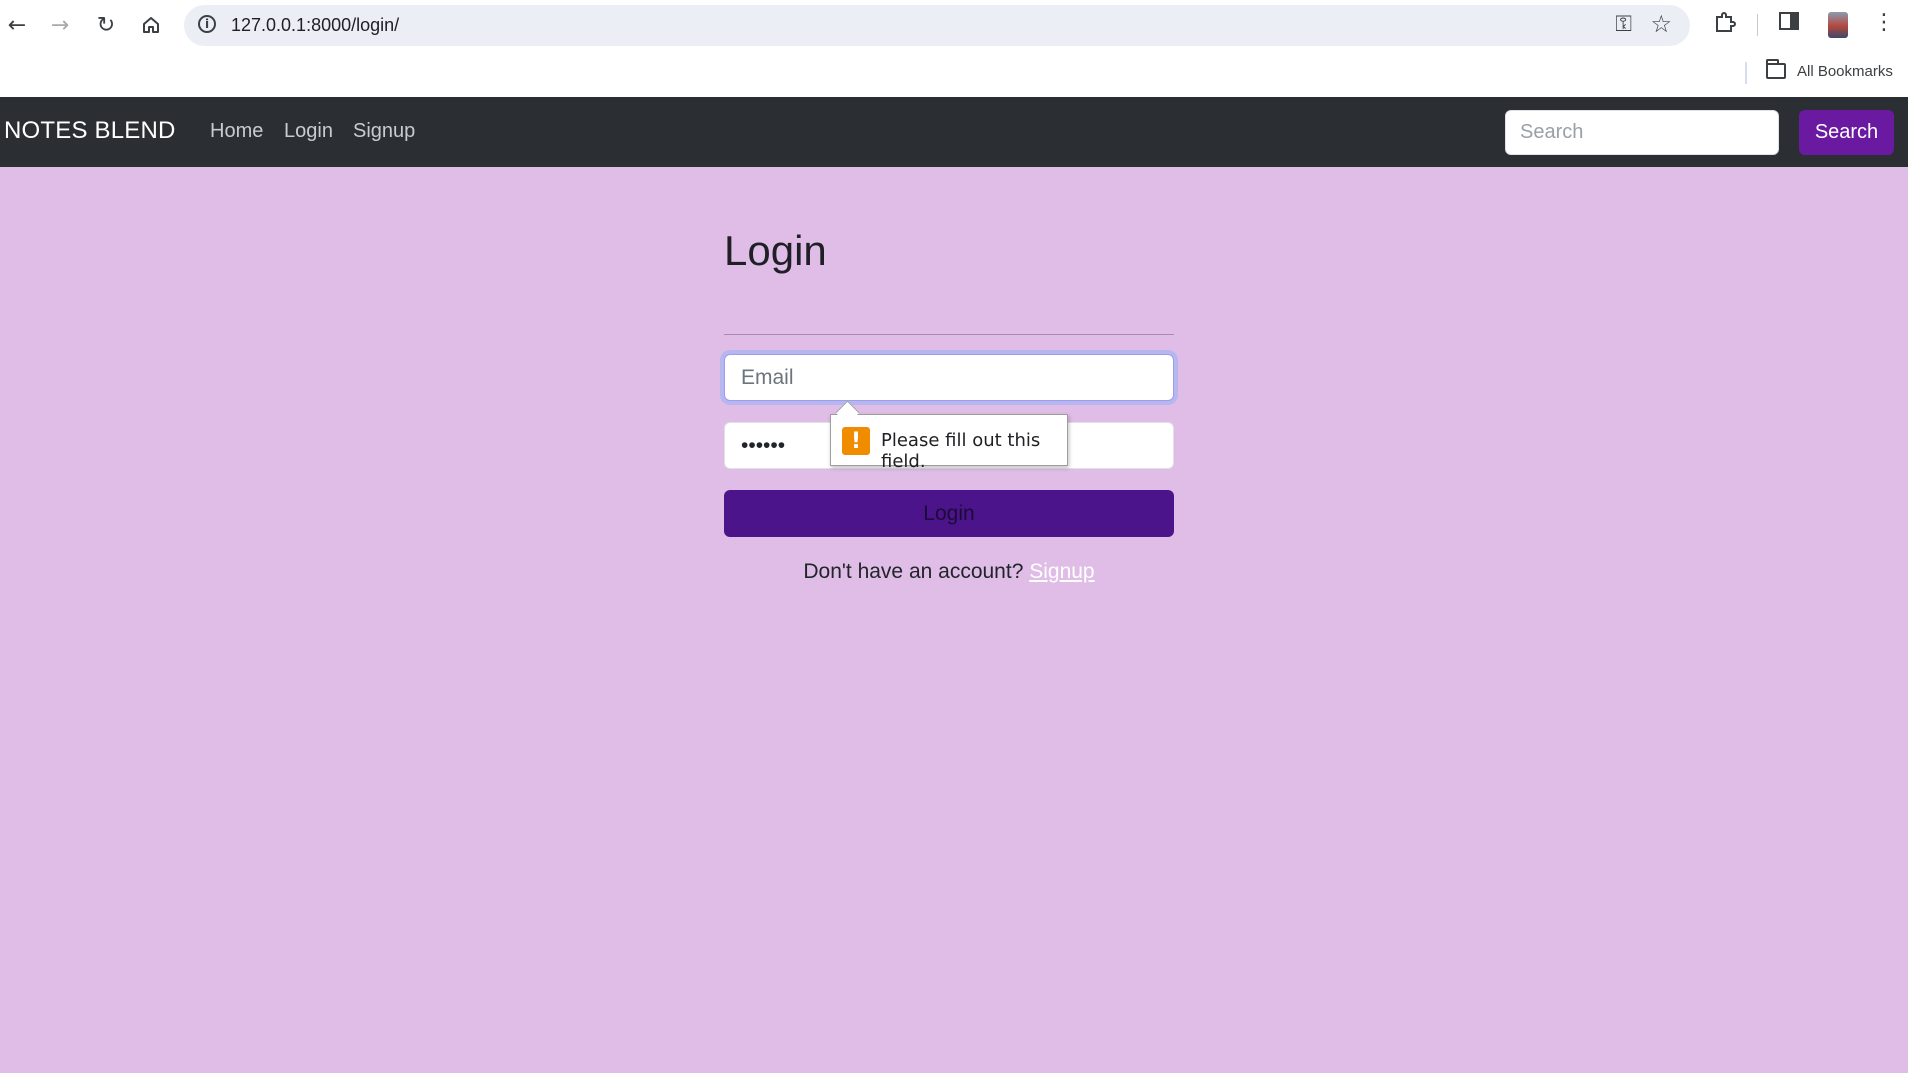 Image resolution: width=1908 pixels, height=1073 pixels. Describe the element at coordinates (949, 513) in the screenshot. I see `login-button: Login` at that location.